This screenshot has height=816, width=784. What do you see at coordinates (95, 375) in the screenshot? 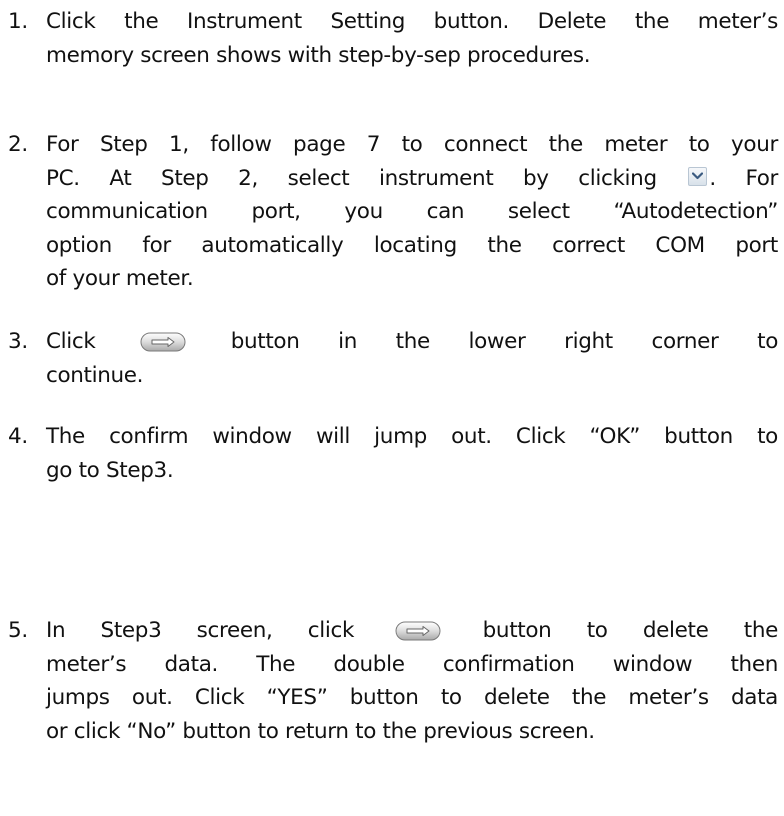
I see `step-text-line: continue.` at bounding box center [95, 375].